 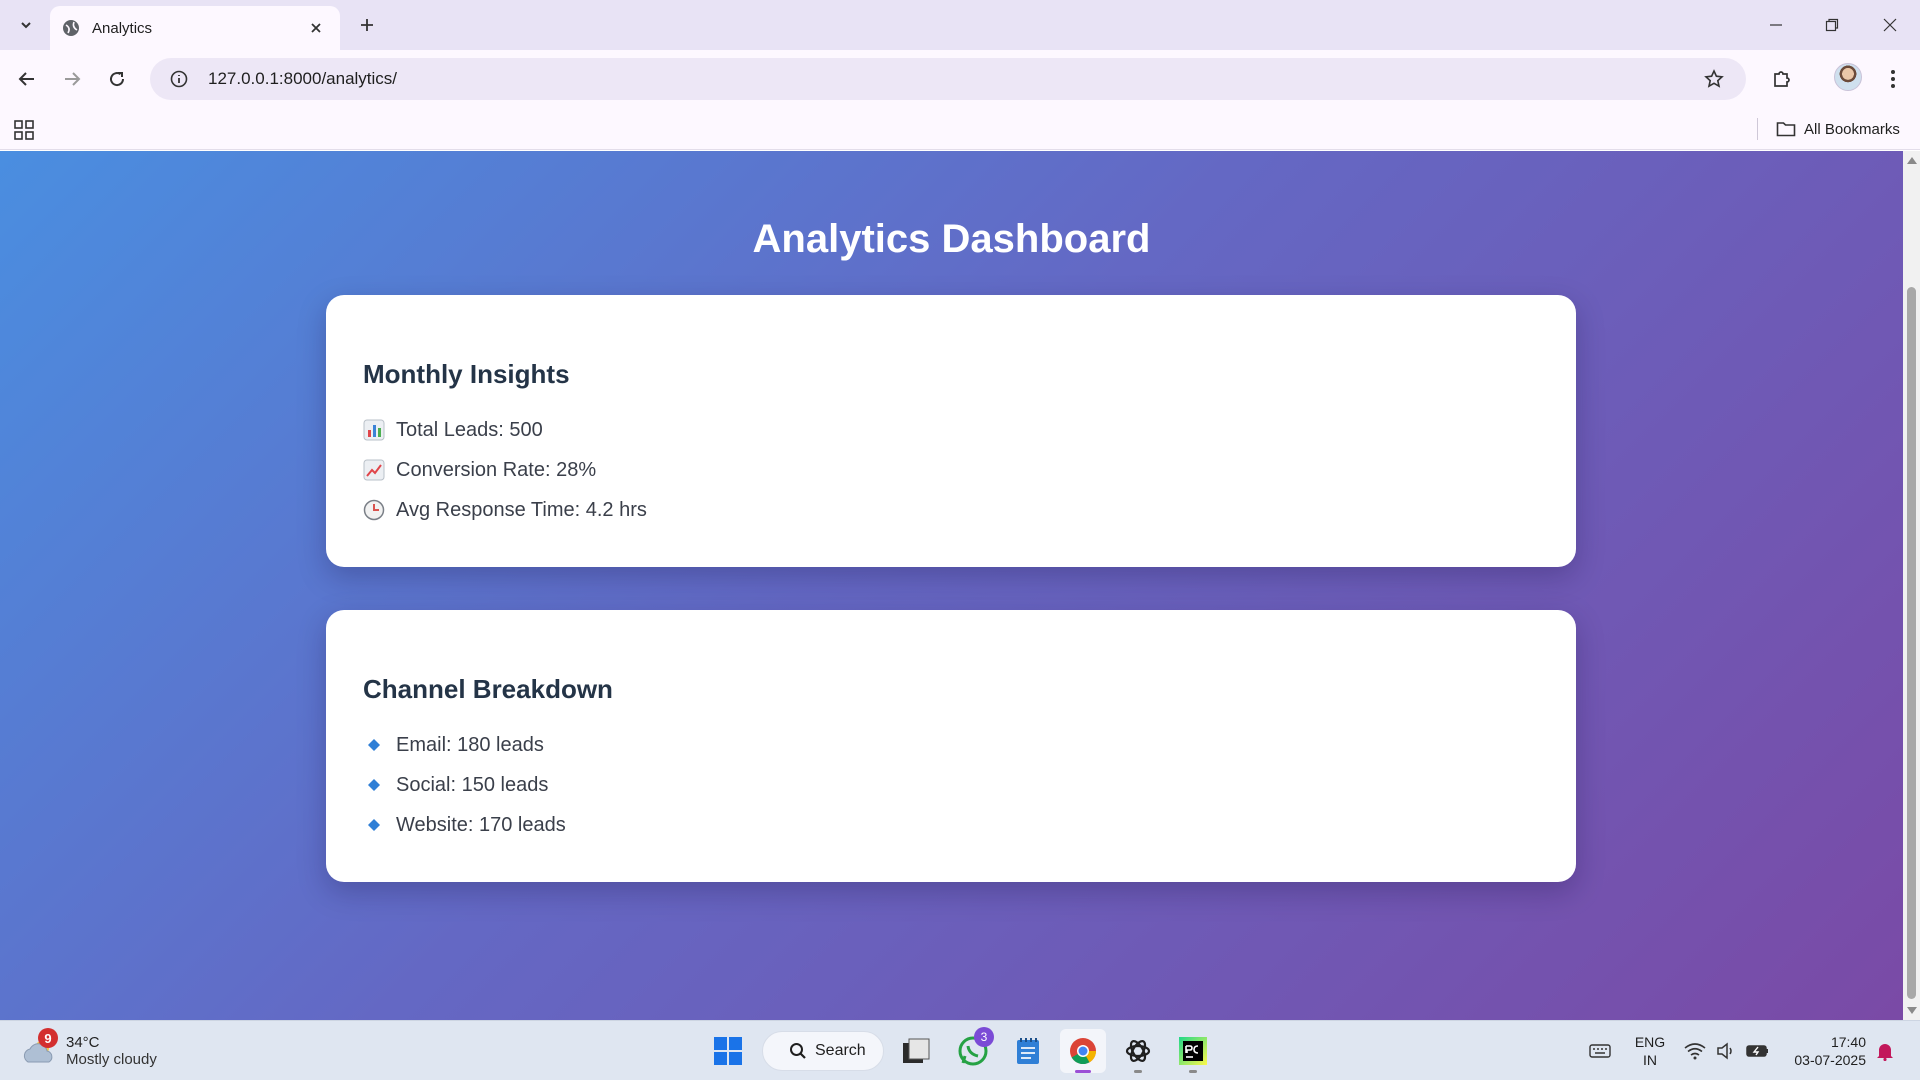 I want to click on forward-button, so click(x=72, y=79).